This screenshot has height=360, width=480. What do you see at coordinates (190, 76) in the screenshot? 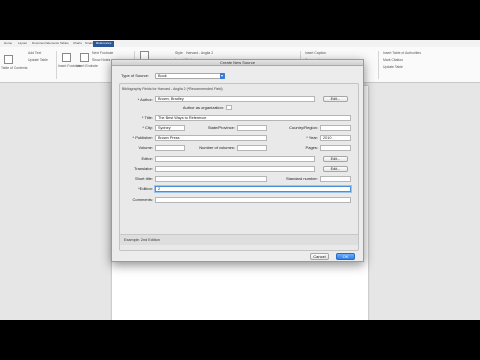
I see `type-of-source-select: Book` at bounding box center [190, 76].